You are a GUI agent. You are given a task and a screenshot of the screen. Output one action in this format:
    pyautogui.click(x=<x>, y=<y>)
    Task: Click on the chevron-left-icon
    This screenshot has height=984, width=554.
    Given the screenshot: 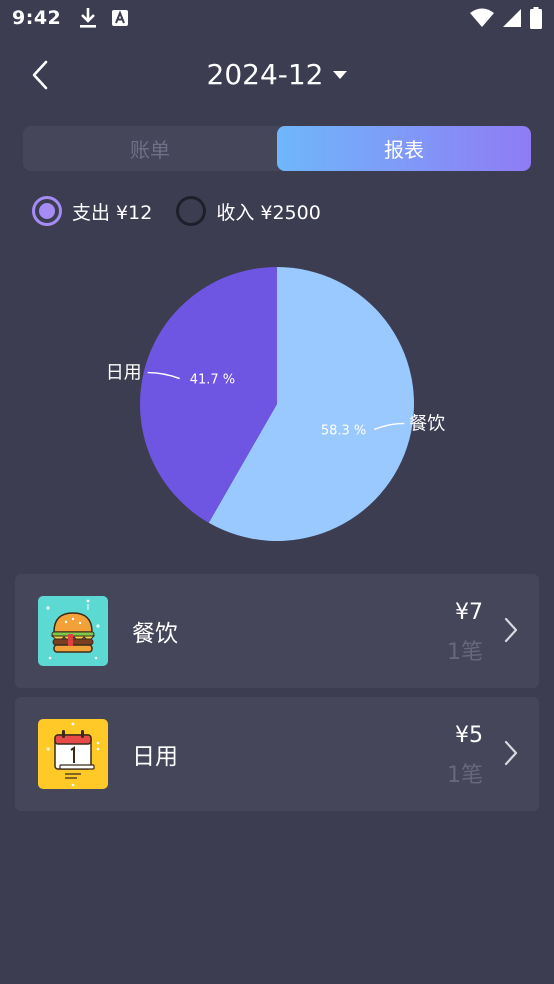 What is the action you would take?
    pyautogui.click(x=40, y=75)
    